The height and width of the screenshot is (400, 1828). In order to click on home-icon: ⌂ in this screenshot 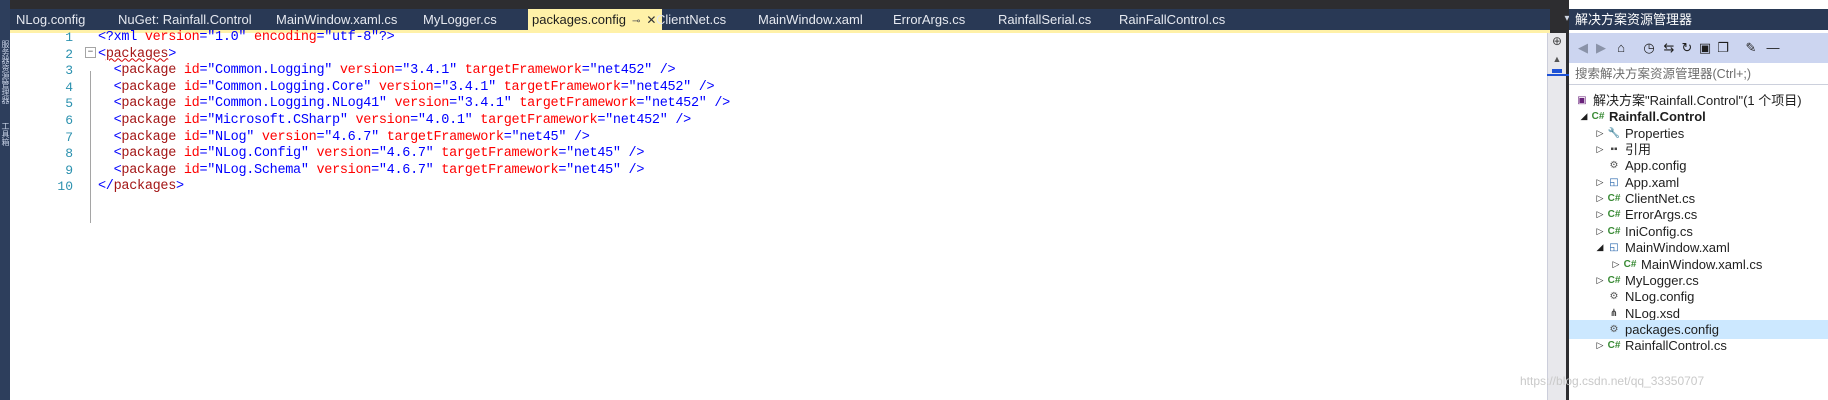, I will do `click(1621, 48)`.